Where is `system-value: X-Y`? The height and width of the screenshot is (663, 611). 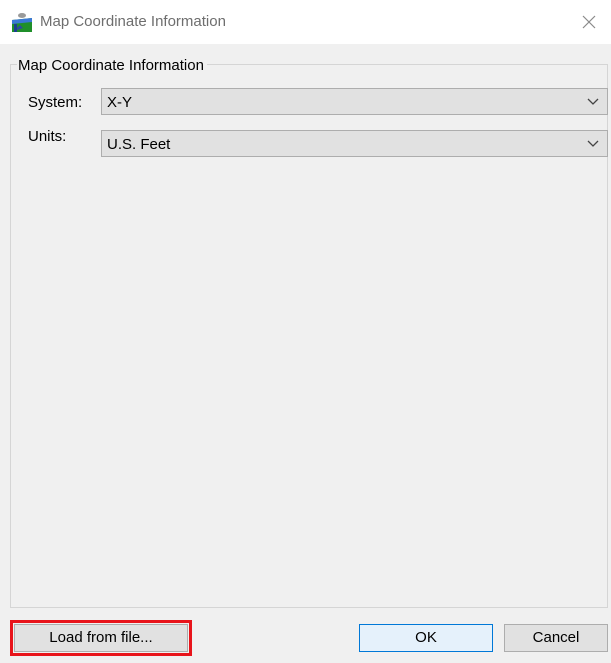
system-value: X-Y is located at coordinates (120, 102).